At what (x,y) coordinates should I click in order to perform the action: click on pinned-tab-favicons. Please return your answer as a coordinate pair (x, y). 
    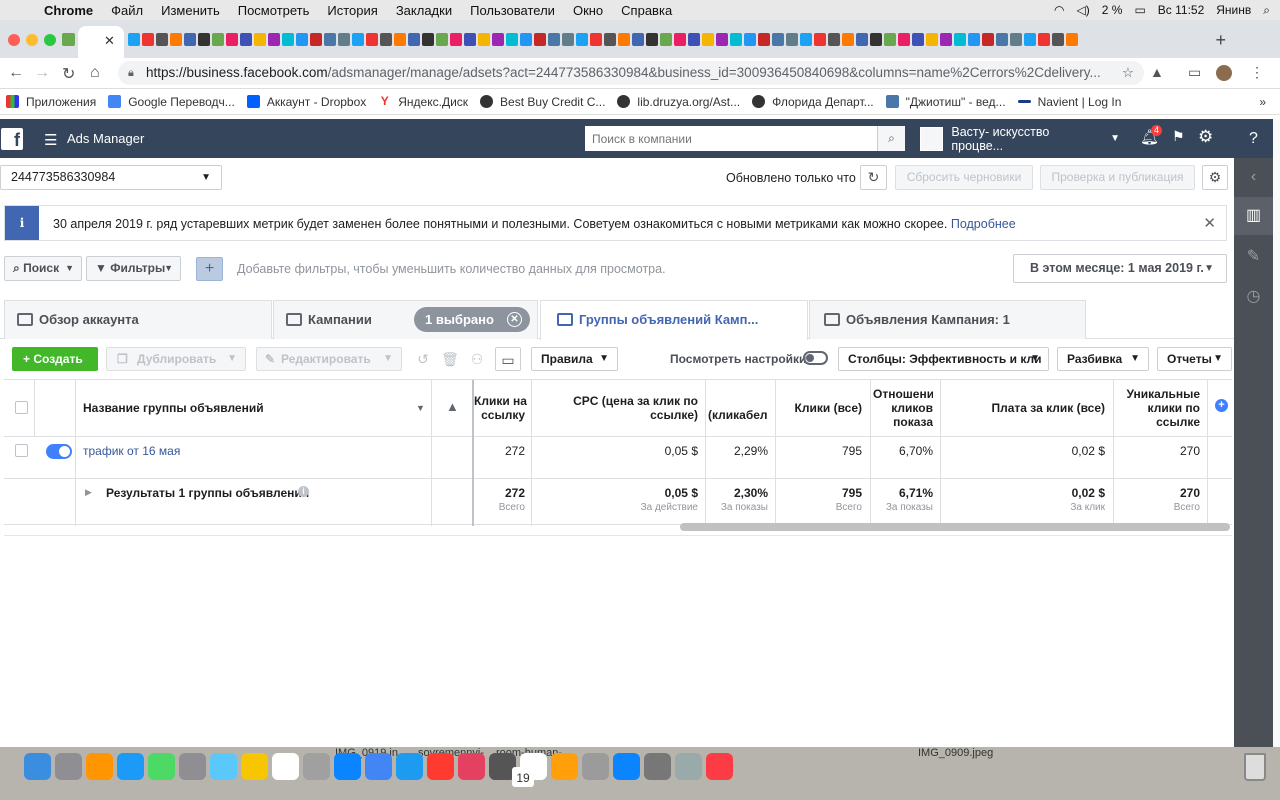
    Looking at the image, I should click on (68, 39).